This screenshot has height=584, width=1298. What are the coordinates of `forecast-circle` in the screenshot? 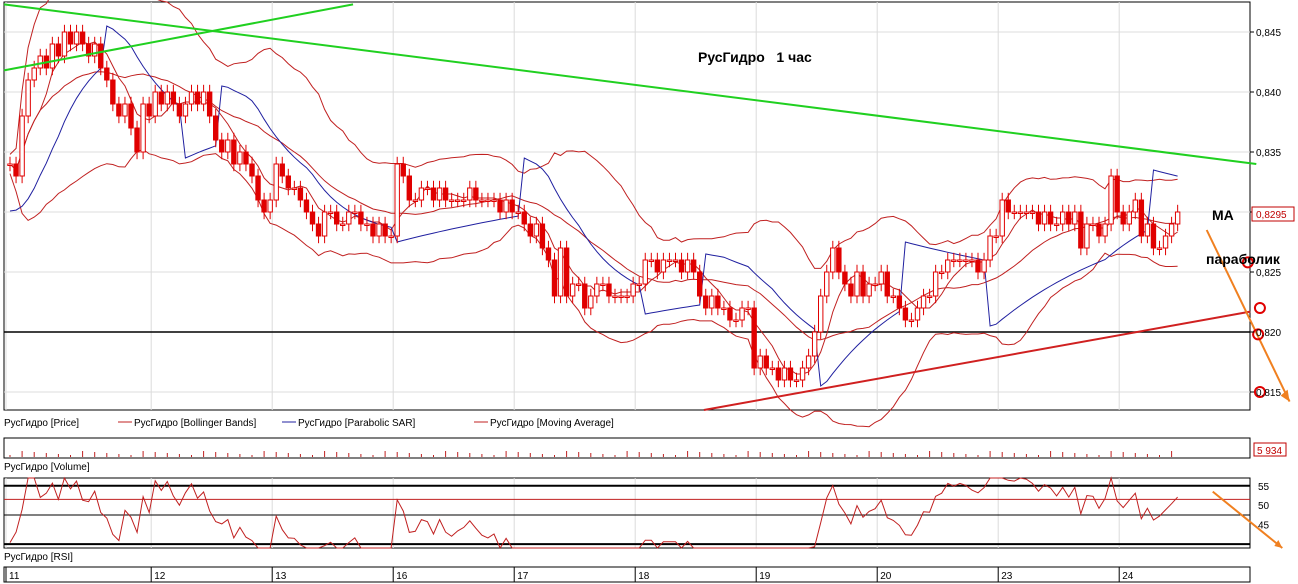 It's located at (1259, 308).